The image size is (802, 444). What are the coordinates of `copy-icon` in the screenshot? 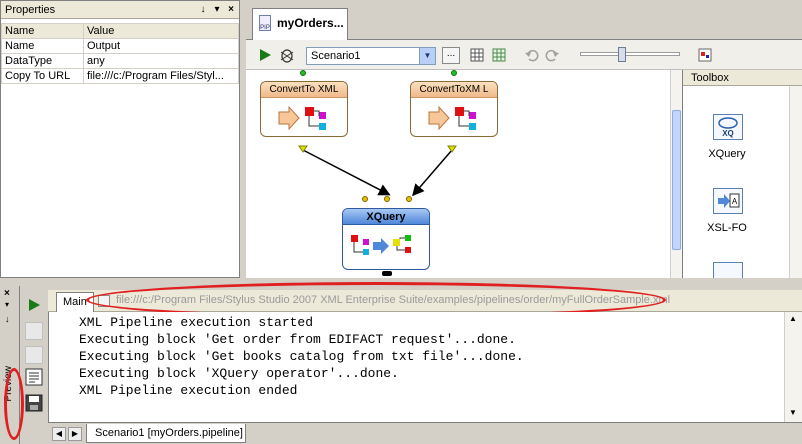 It's located at (34, 355).